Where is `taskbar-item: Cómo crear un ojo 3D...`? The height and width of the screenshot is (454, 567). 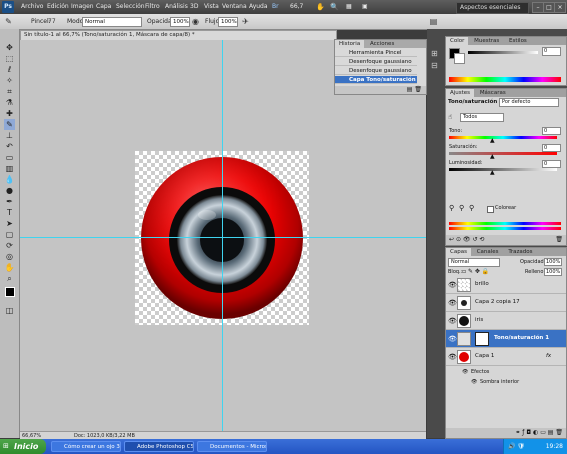
taskbar-item: Cómo crear un ojo 3D... is located at coordinates (86, 446).